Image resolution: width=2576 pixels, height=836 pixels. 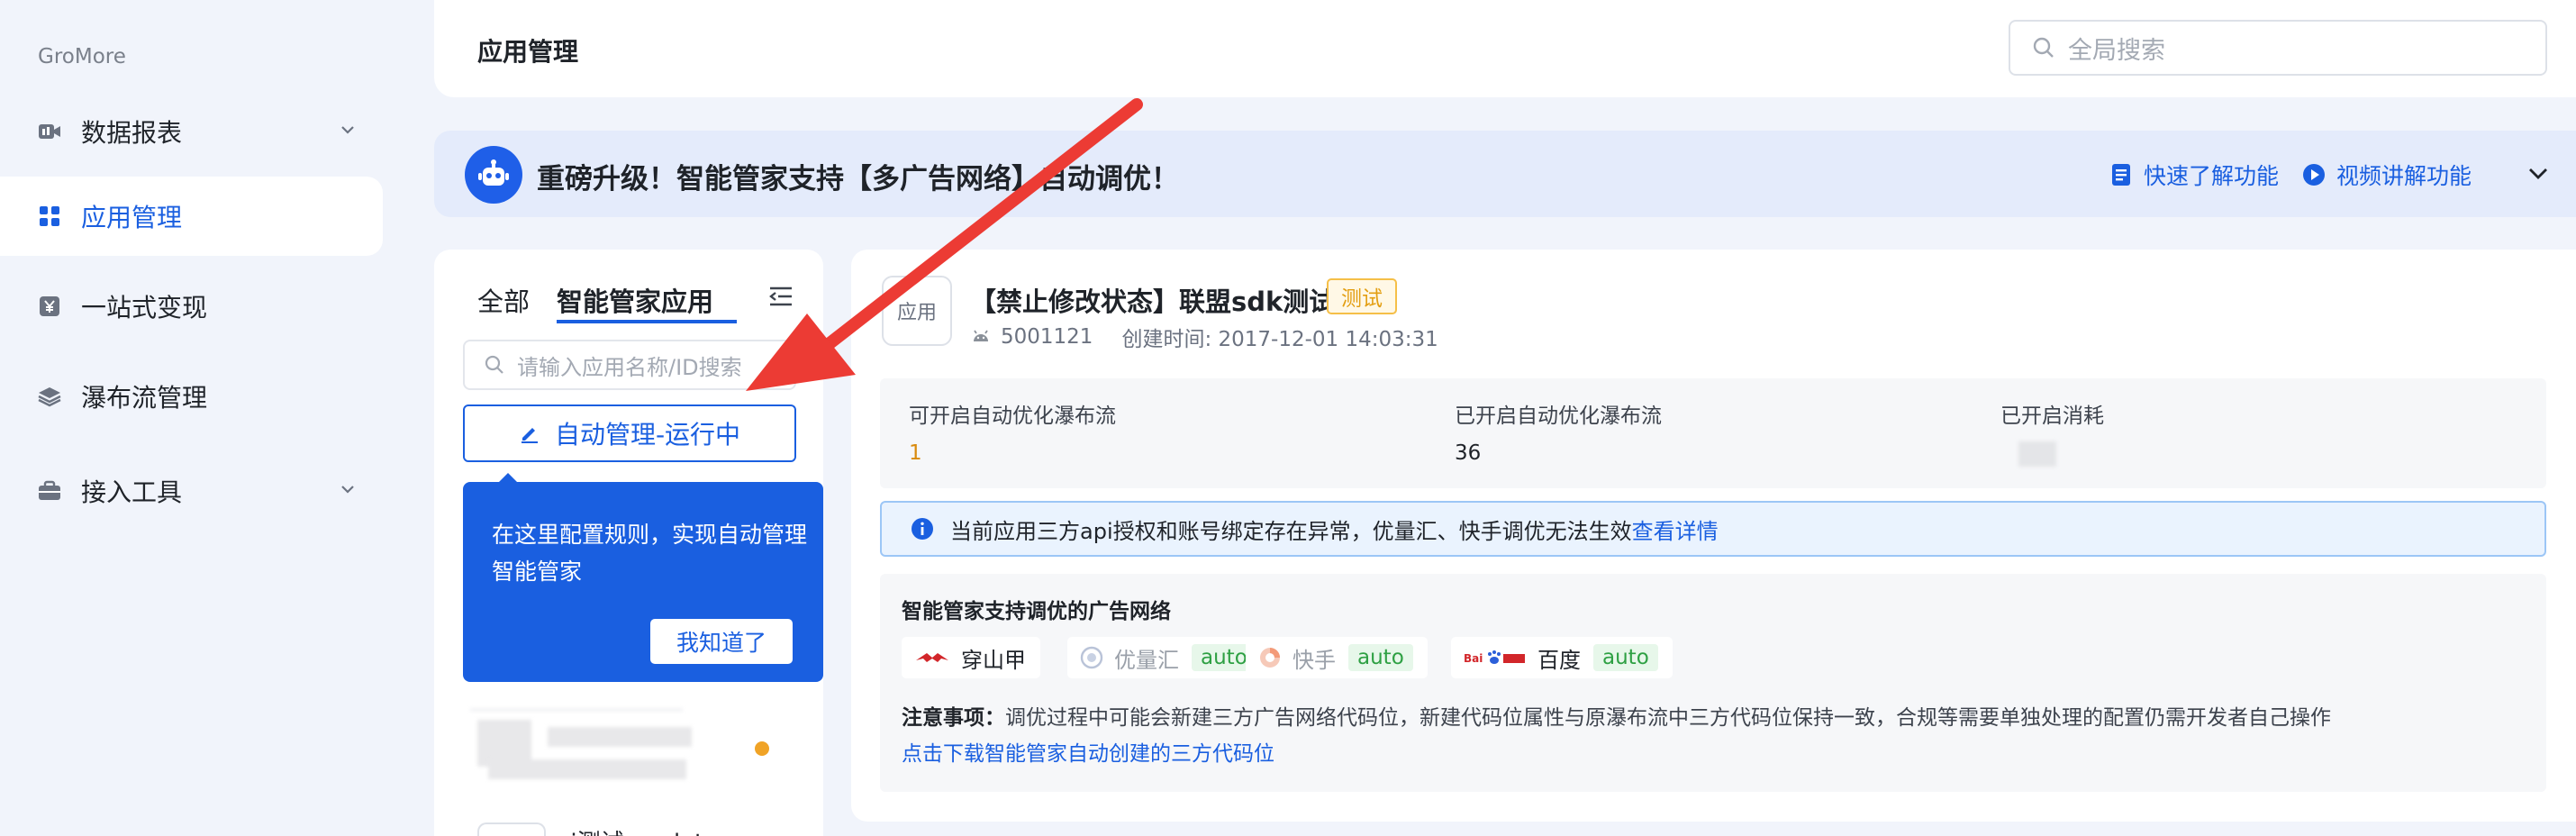 What do you see at coordinates (529, 435) in the screenshot?
I see `edit-icon` at bounding box center [529, 435].